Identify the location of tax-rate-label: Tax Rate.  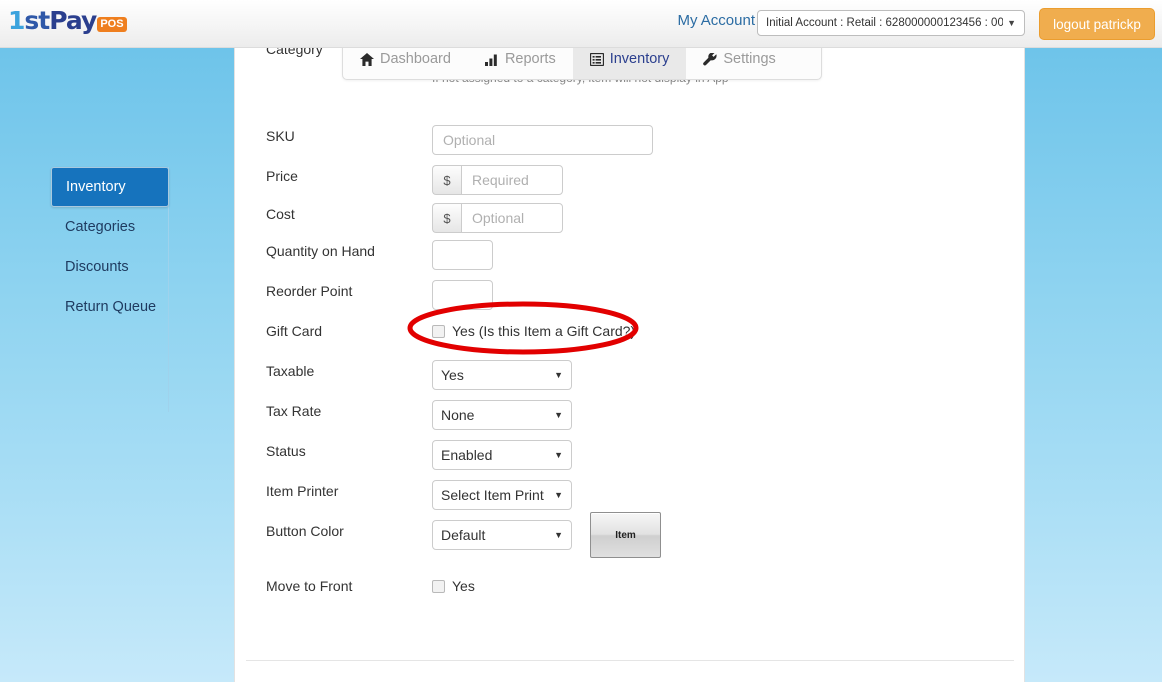
(294, 411).